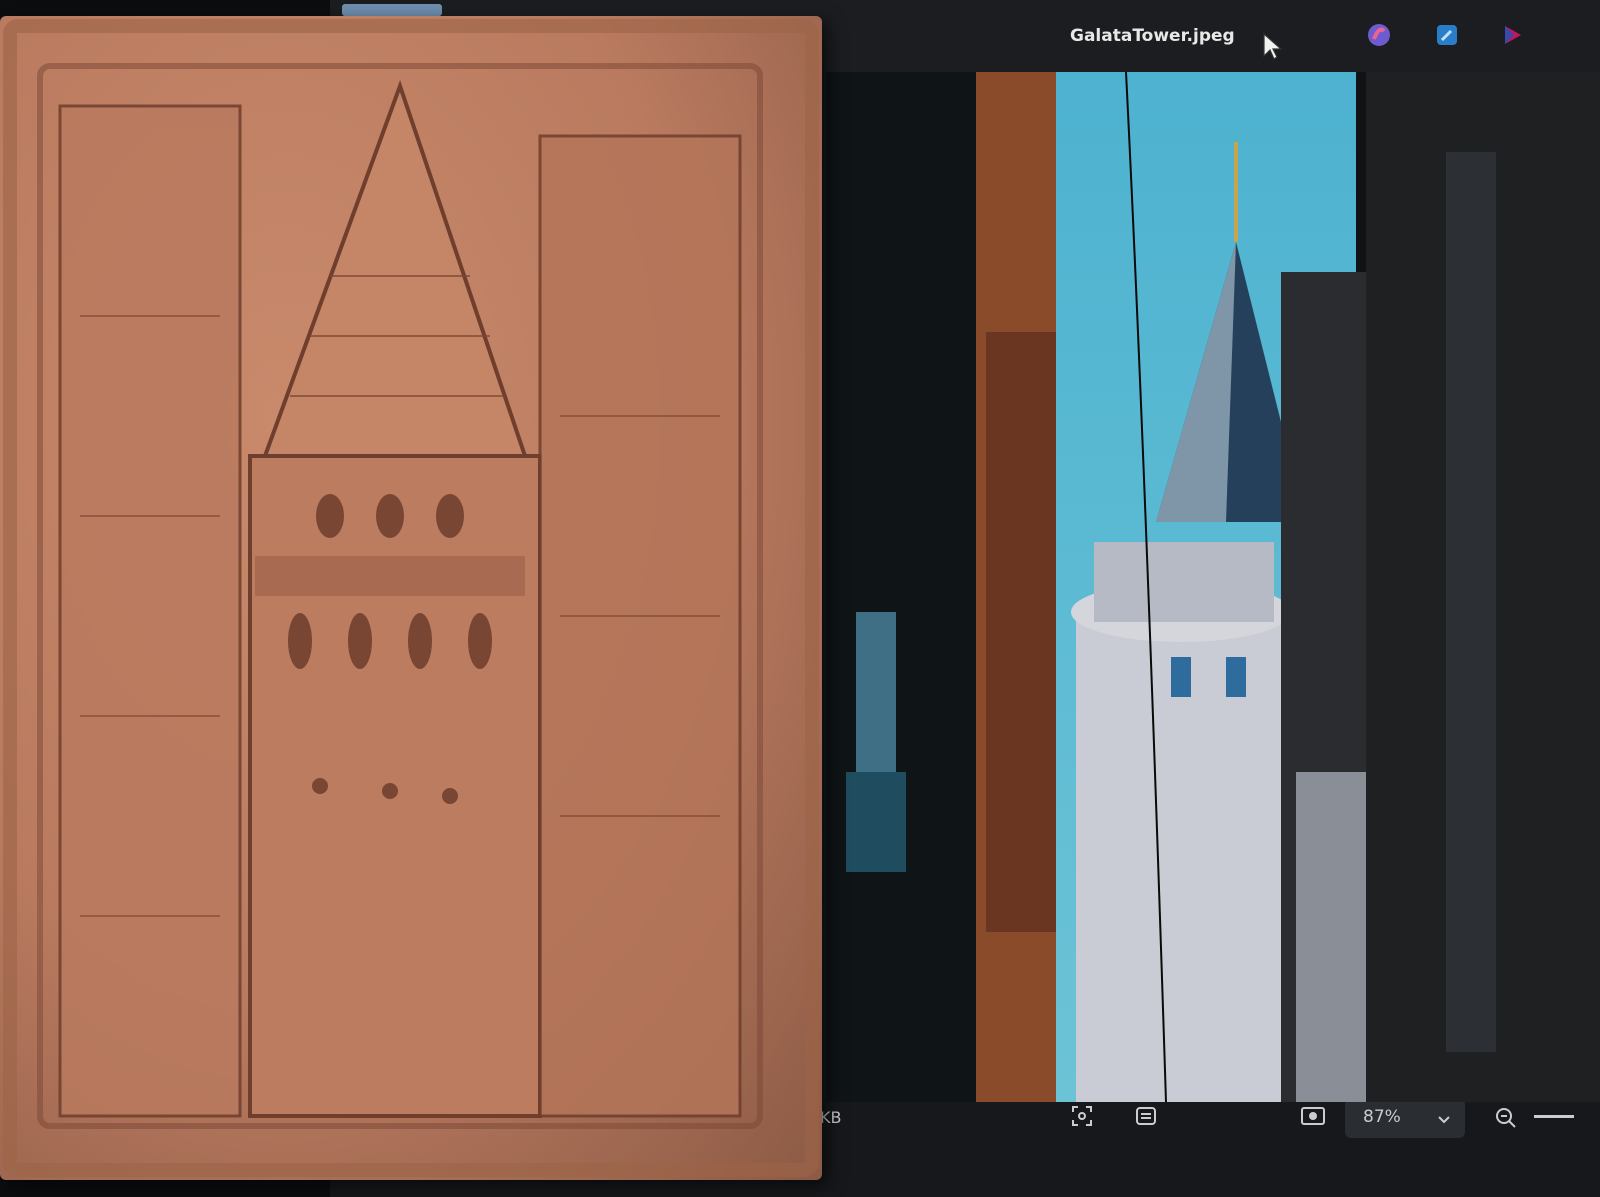 Image resolution: width=1600 pixels, height=1197 pixels. What do you see at coordinates (1447, 35) in the screenshot?
I see `edit-image-icon` at bounding box center [1447, 35].